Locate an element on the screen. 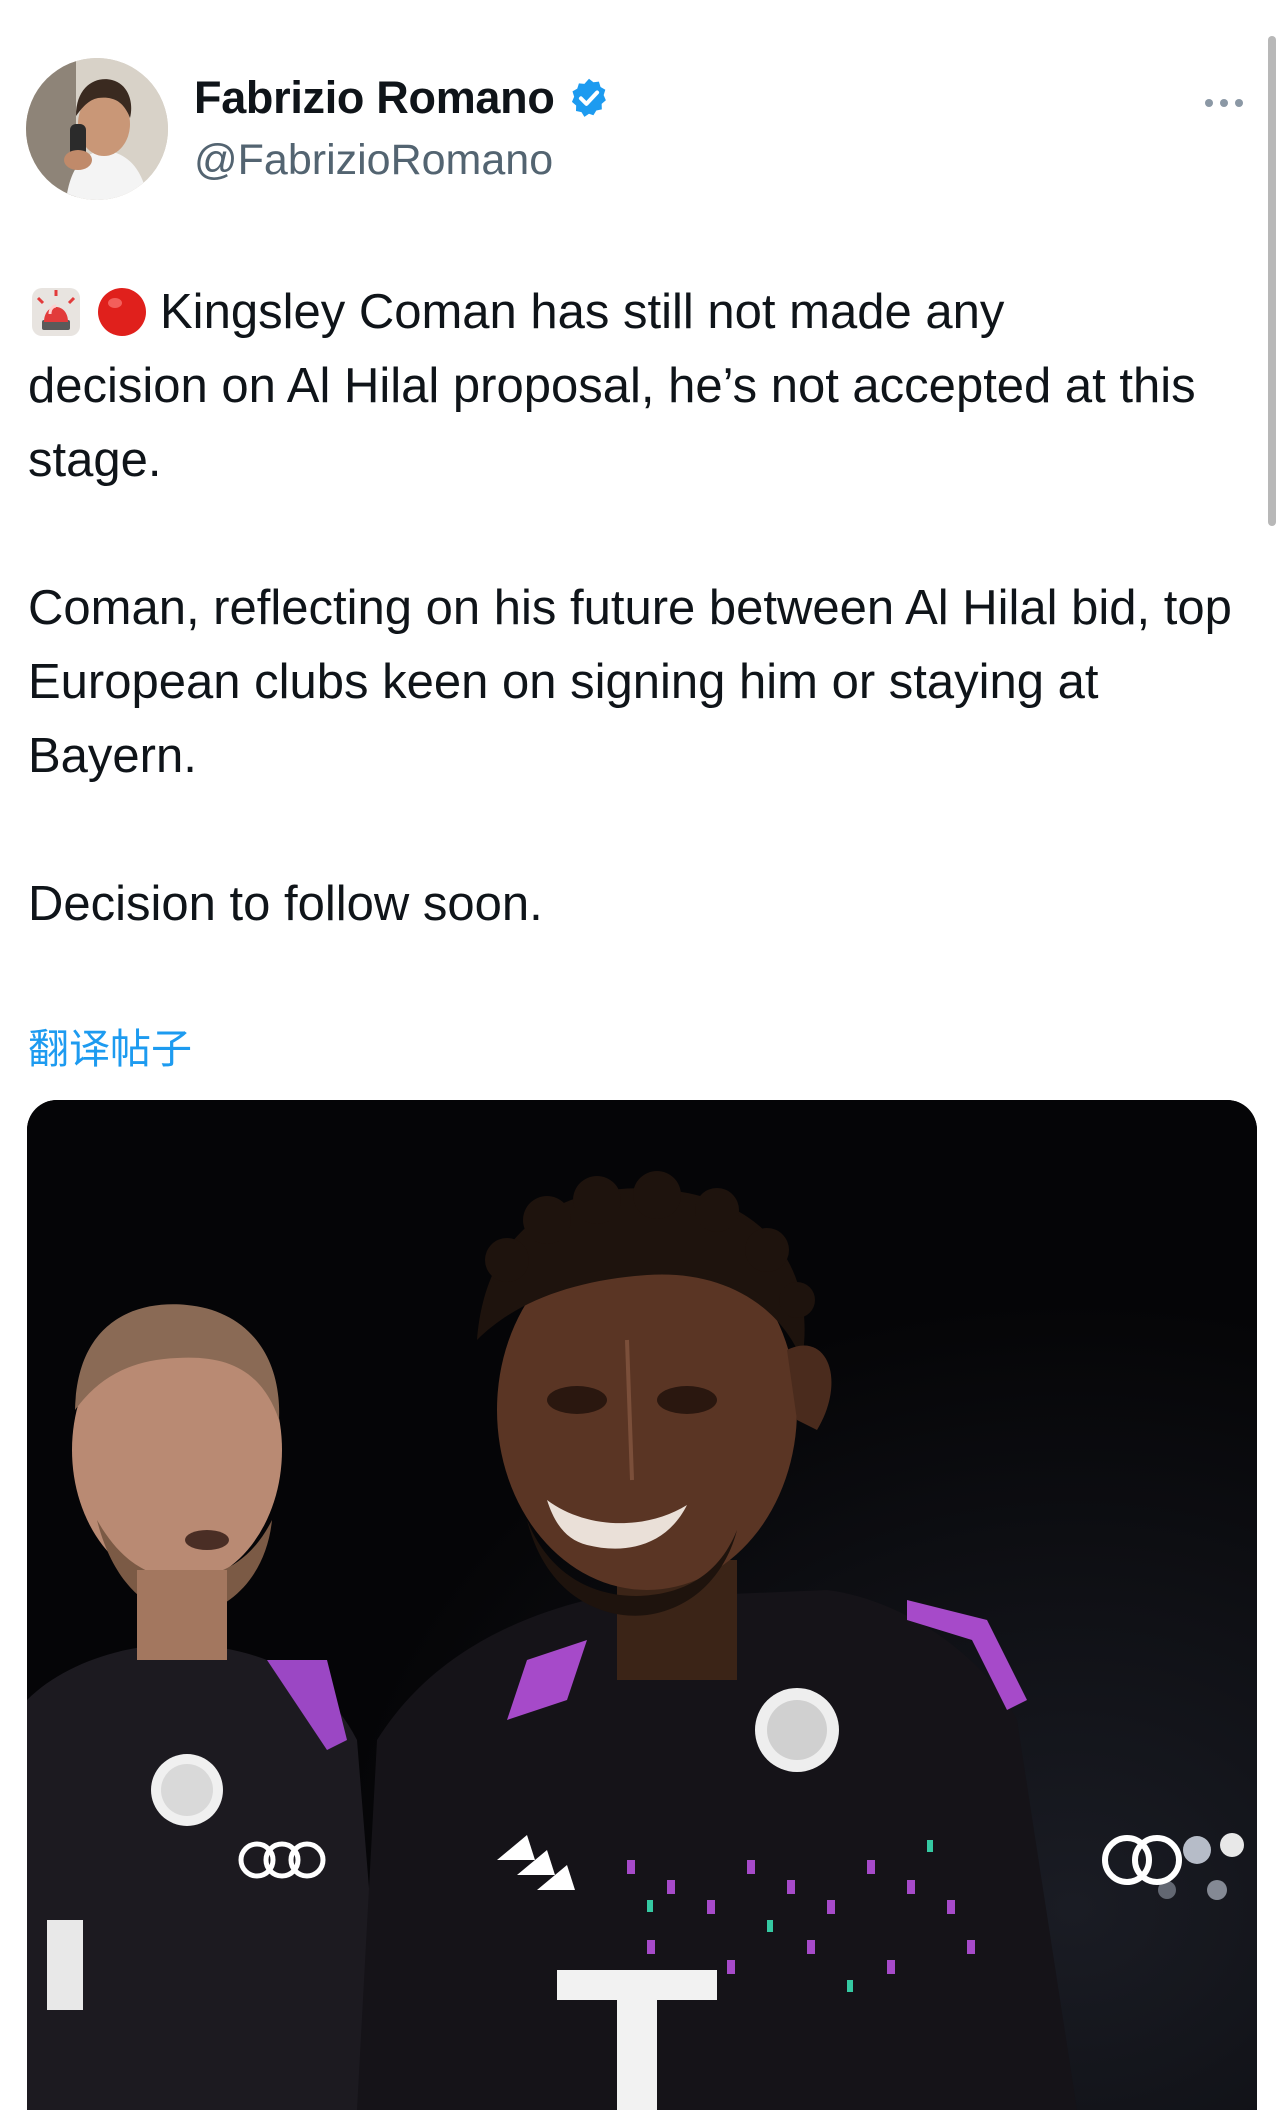 The width and height of the screenshot is (1284, 2110). scrollbar is located at coordinates (1272, 281).